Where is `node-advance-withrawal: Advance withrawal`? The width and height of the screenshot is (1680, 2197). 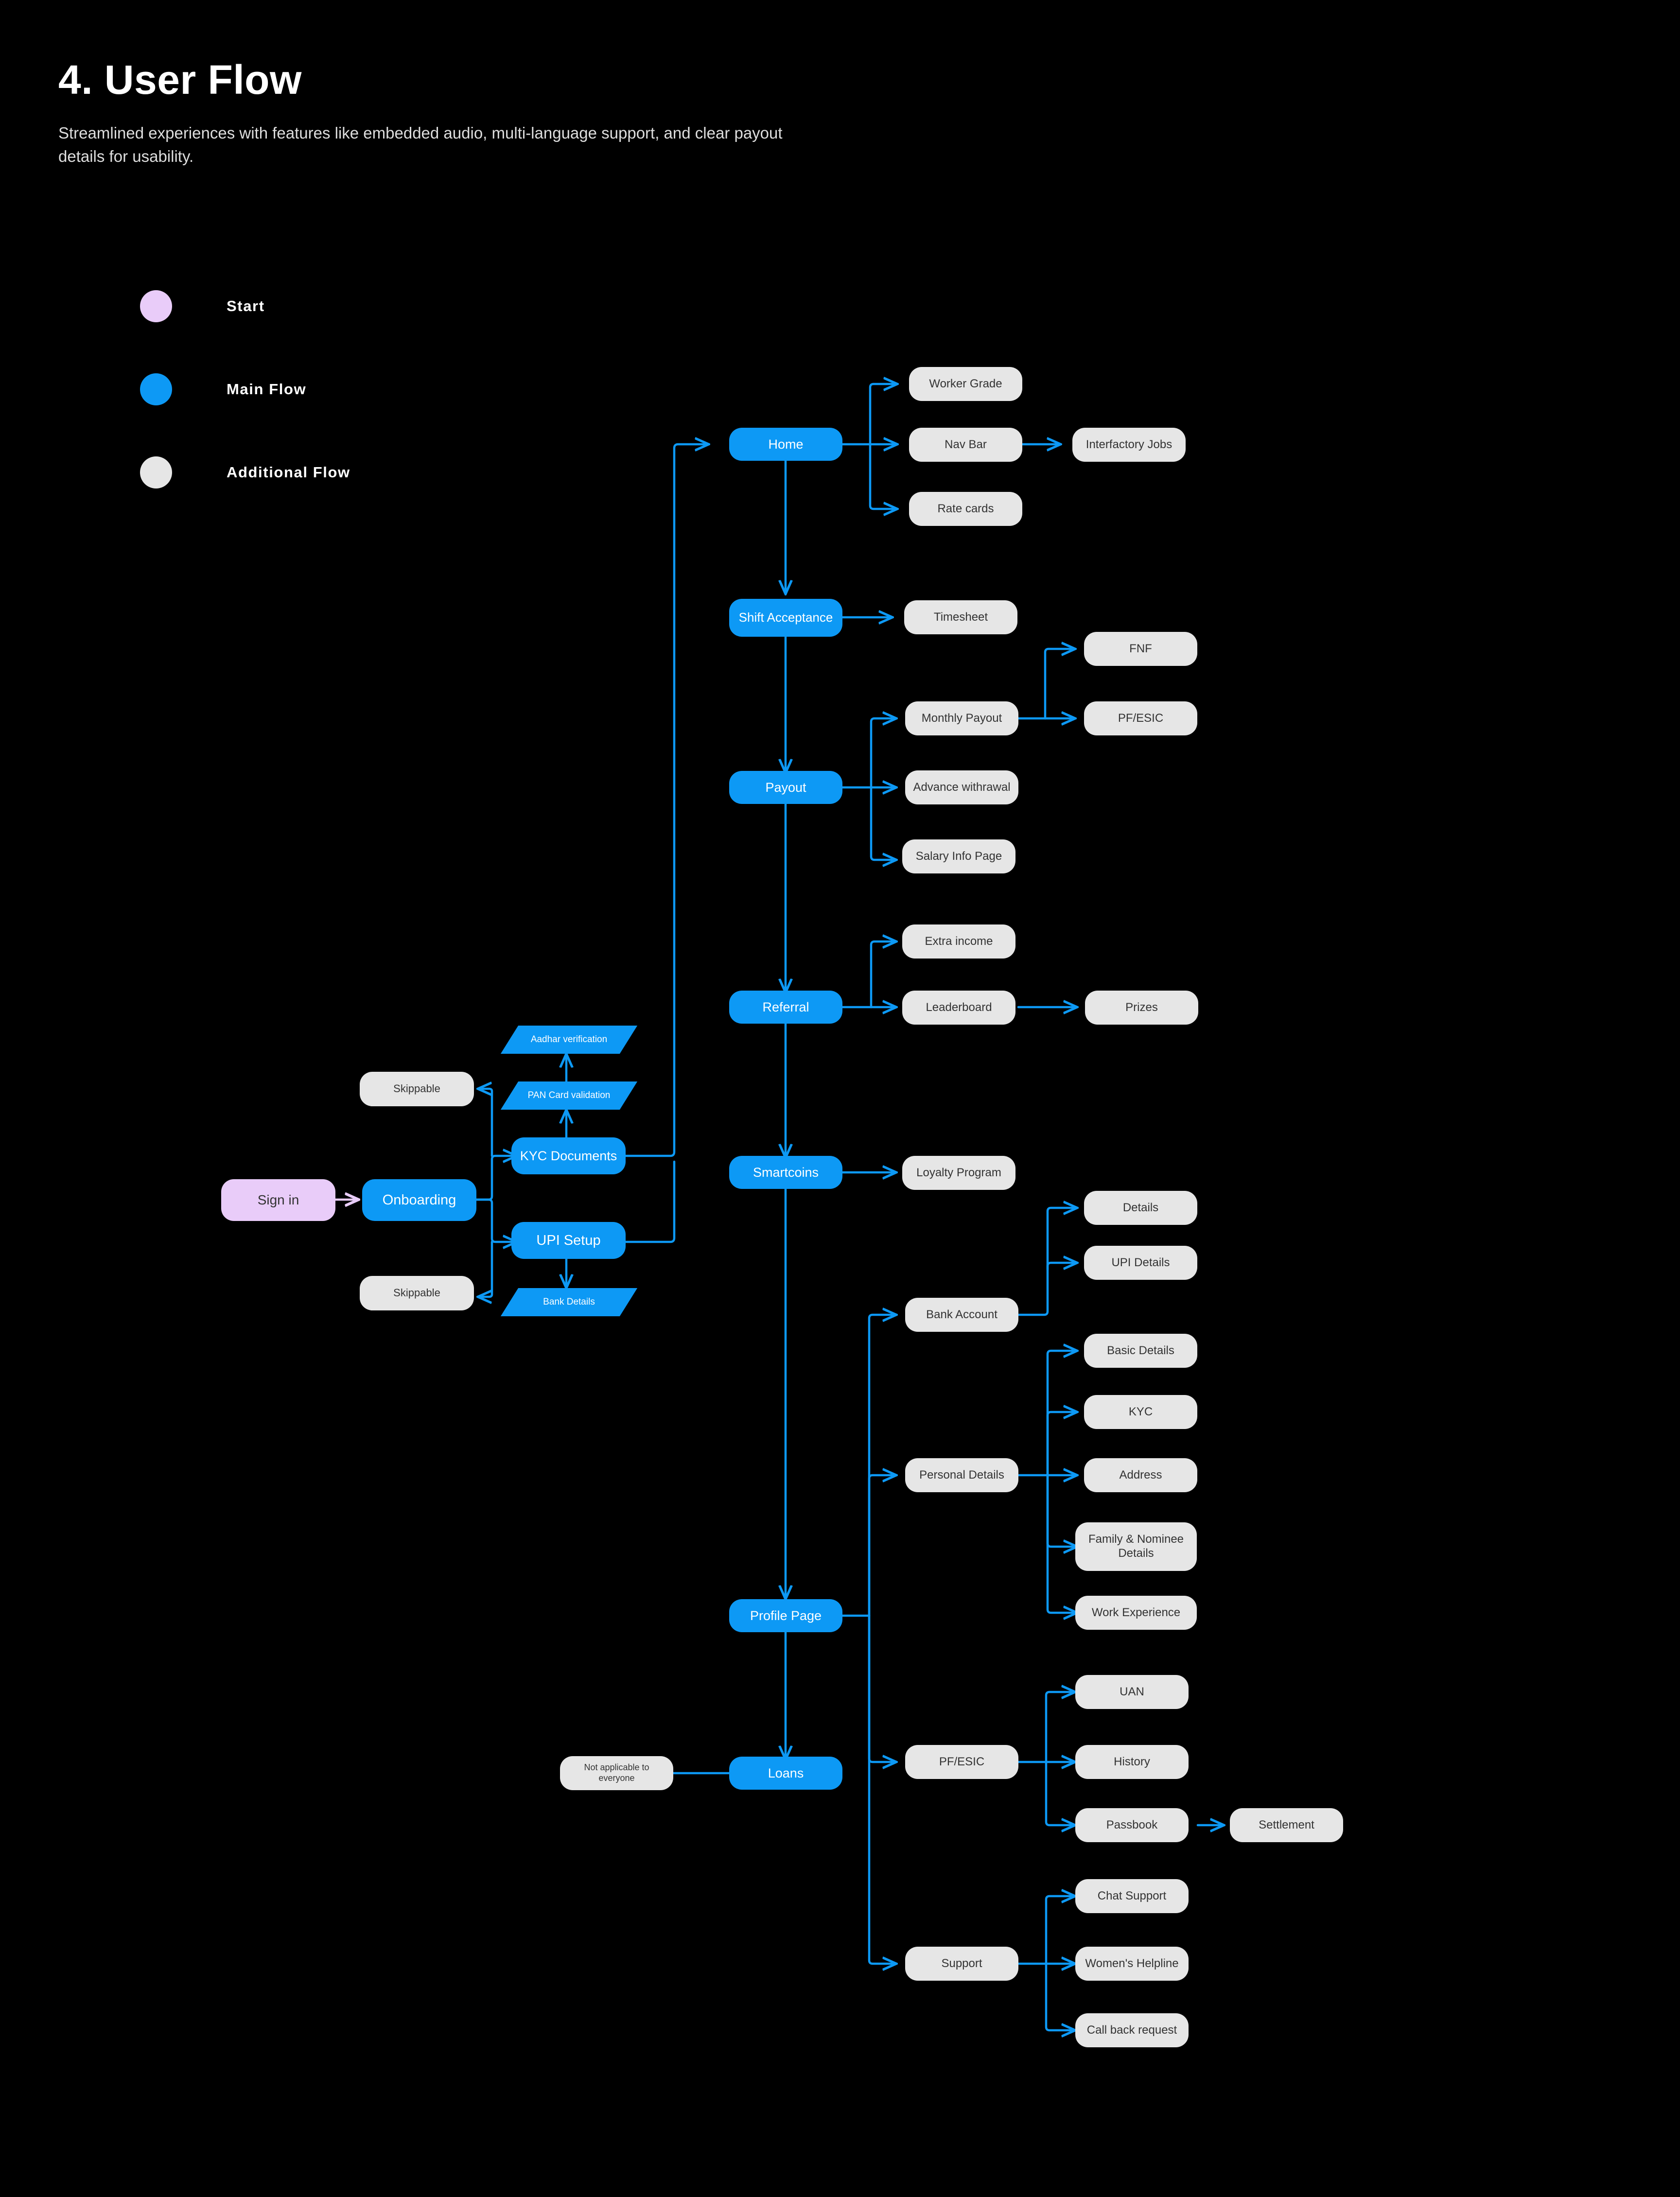
node-advance-withrawal: Advance withrawal is located at coordinates (961, 787).